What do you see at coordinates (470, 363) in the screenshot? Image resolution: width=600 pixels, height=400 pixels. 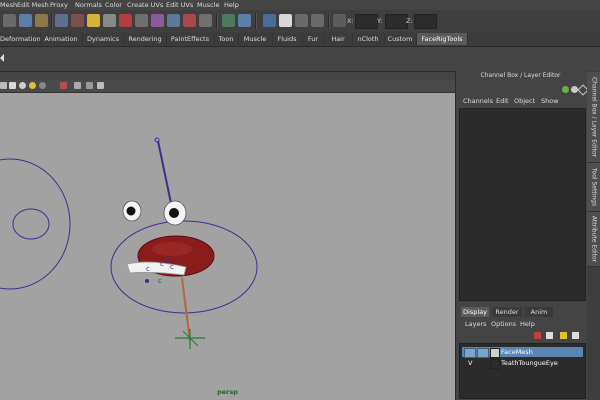 I see `visibility-flag: V` at bounding box center [470, 363].